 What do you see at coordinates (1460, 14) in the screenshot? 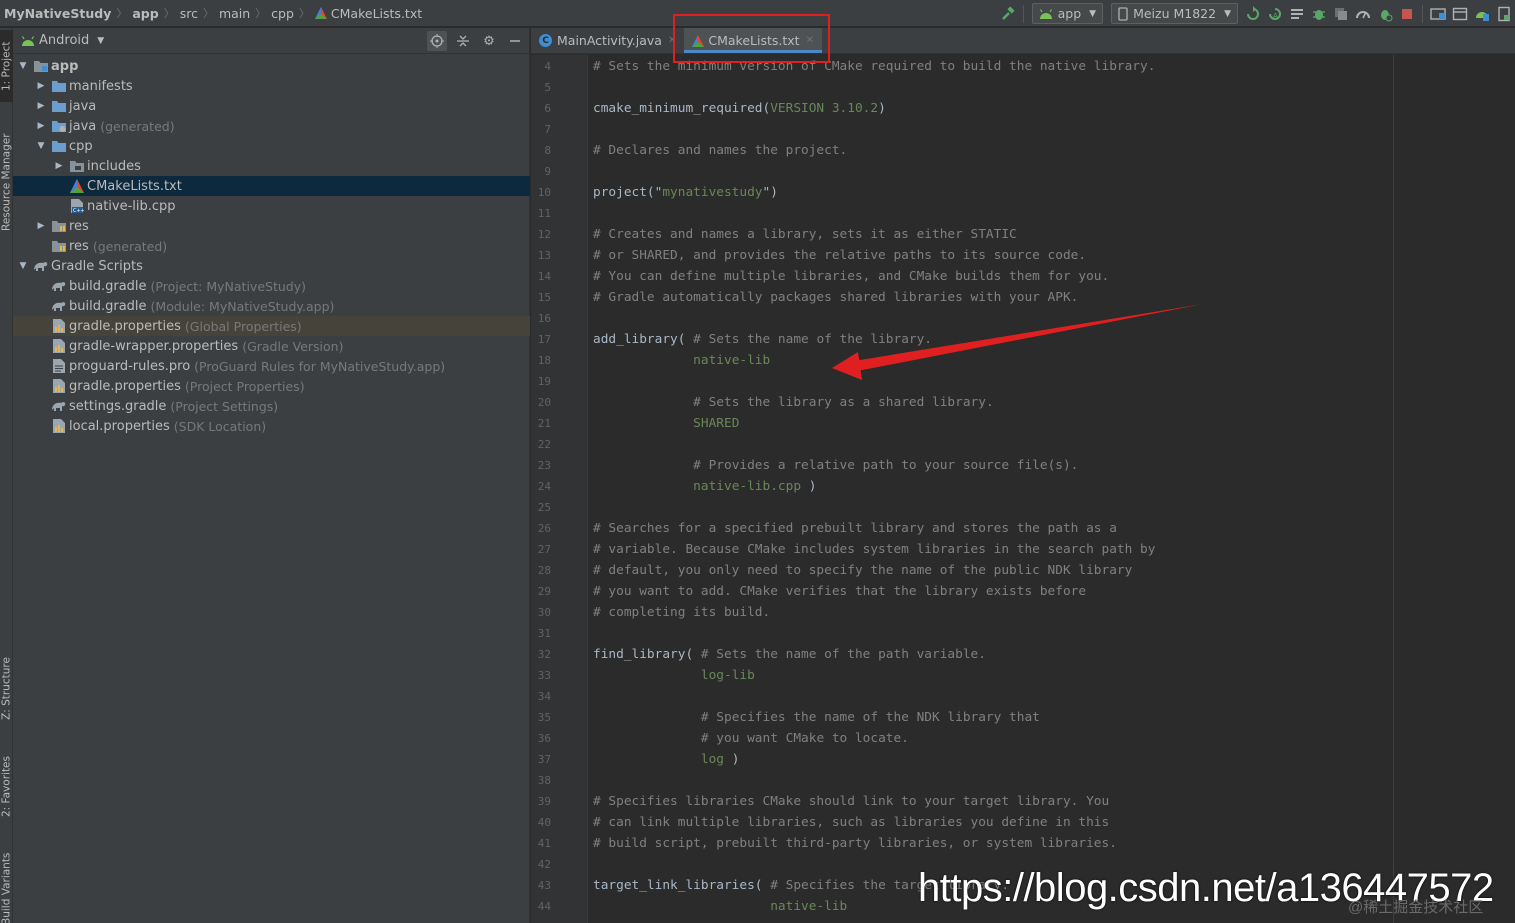
I see `layout-inspector-icon` at bounding box center [1460, 14].